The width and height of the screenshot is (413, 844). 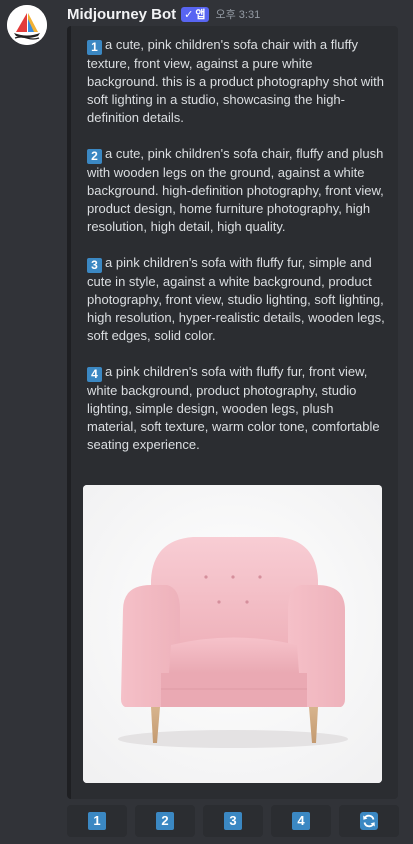 I want to click on app-badge: ✓ 앱, so click(x=195, y=14).